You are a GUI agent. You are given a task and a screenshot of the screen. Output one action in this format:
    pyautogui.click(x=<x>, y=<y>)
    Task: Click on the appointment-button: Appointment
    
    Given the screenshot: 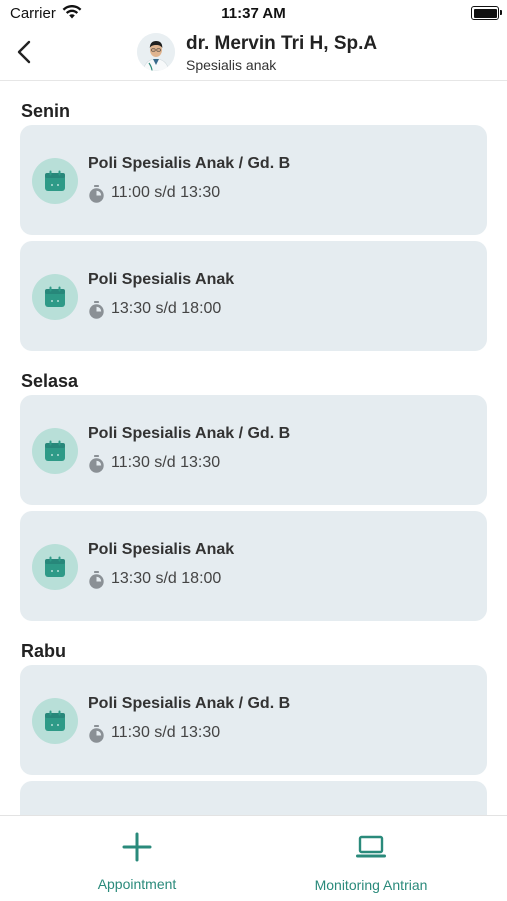 What is the action you would take?
    pyautogui.click(x=137, y=858)
    